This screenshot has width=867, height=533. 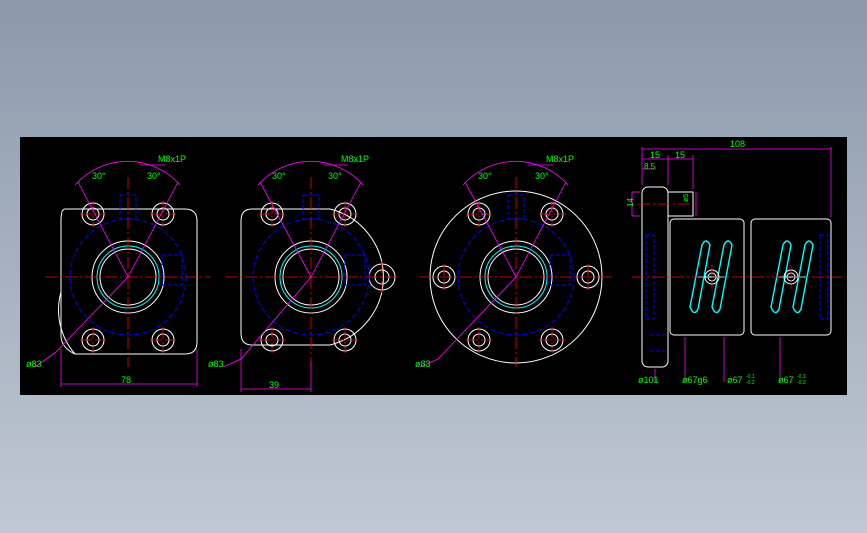 I want to click on view-flange-round: 30° 30° M8x1P ø83, so click(x=513, y=261).